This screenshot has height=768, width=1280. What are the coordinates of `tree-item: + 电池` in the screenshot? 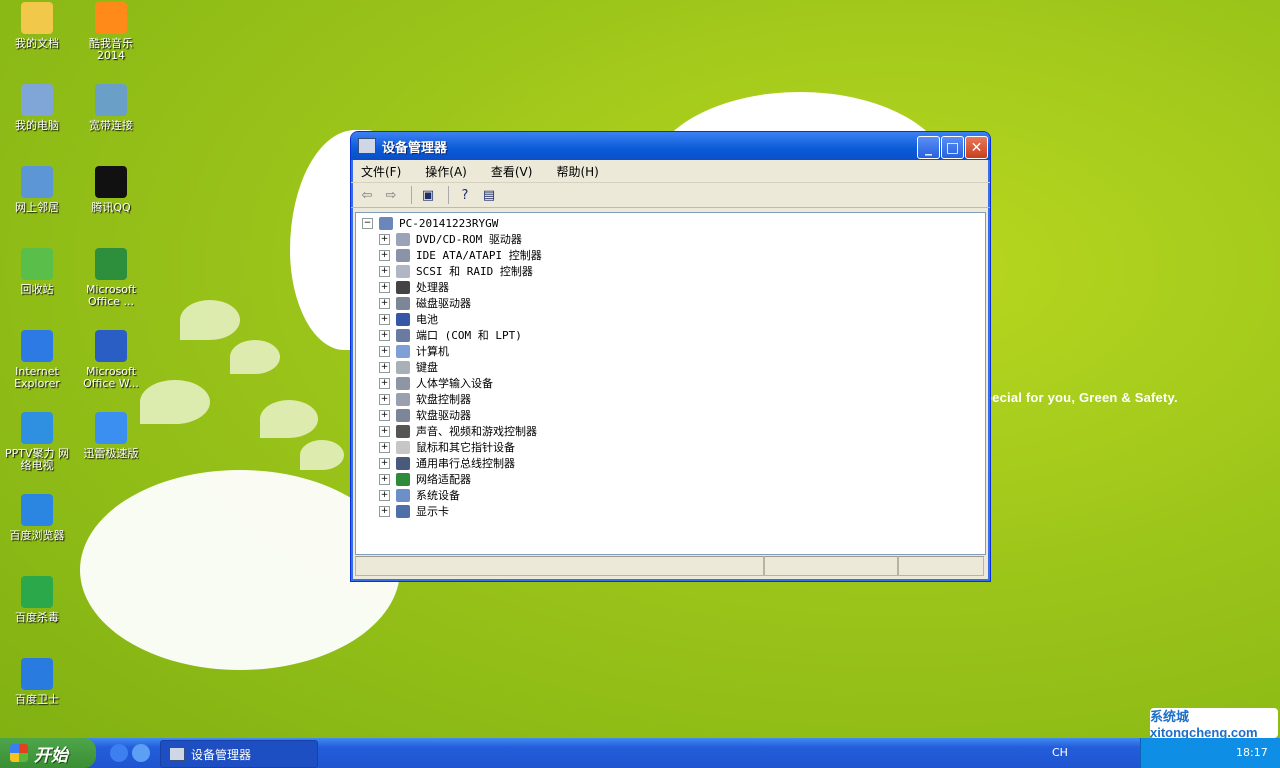 It's located at (460, 319).